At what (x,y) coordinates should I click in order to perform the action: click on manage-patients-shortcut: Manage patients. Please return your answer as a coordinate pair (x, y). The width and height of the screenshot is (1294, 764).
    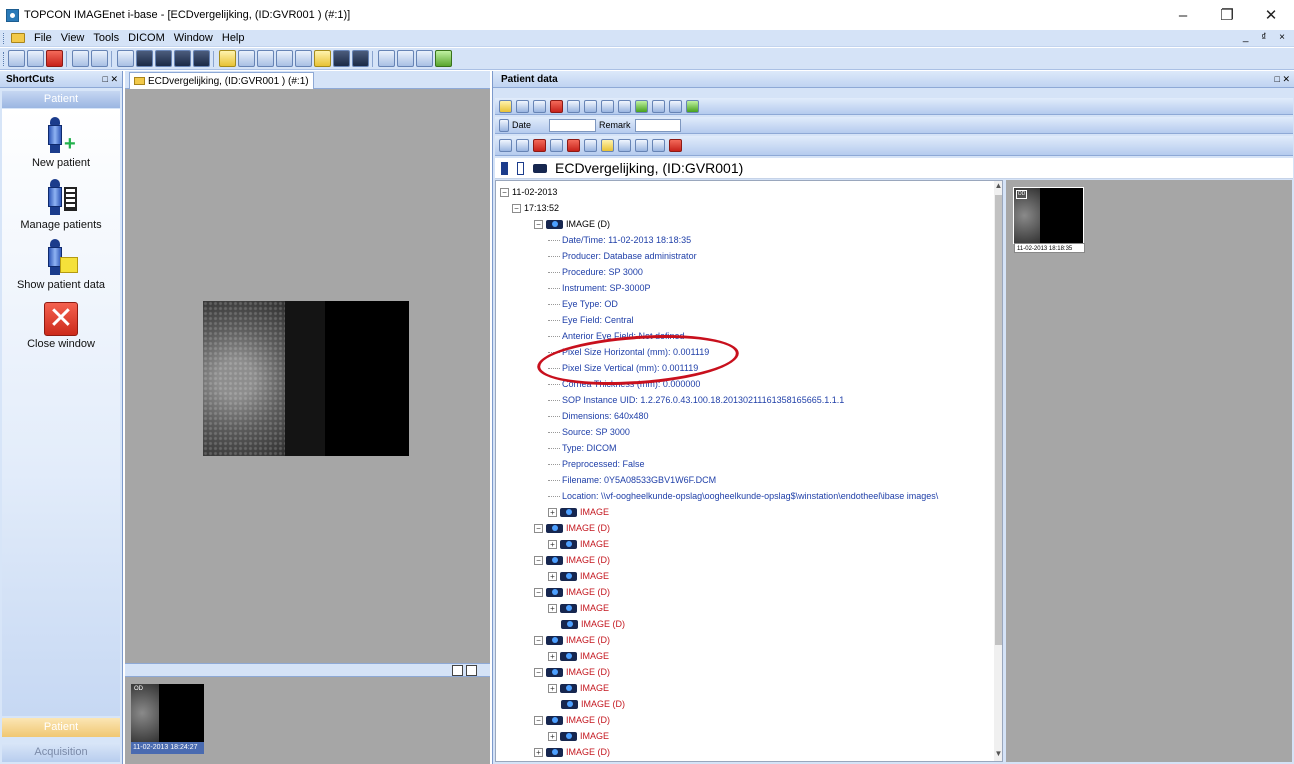
    Looking at the image, I should click on (61, 205).